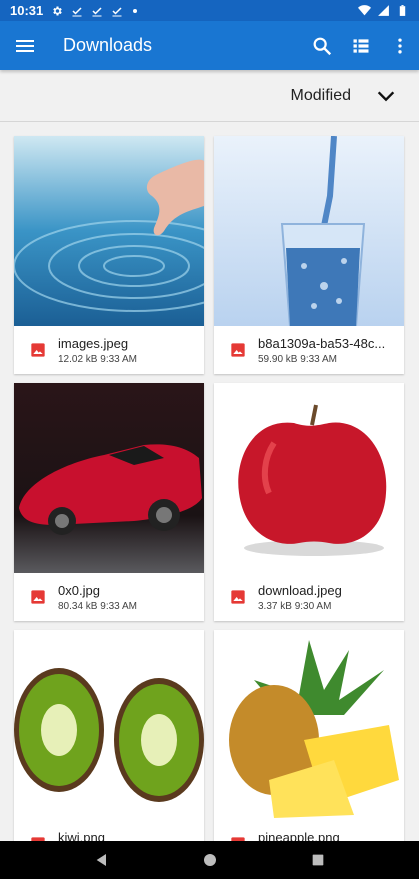 The image size is (419, 879). I want to click on file-info: download.jpeg 3.37 kB 9:30 AM, so click(309, 597).